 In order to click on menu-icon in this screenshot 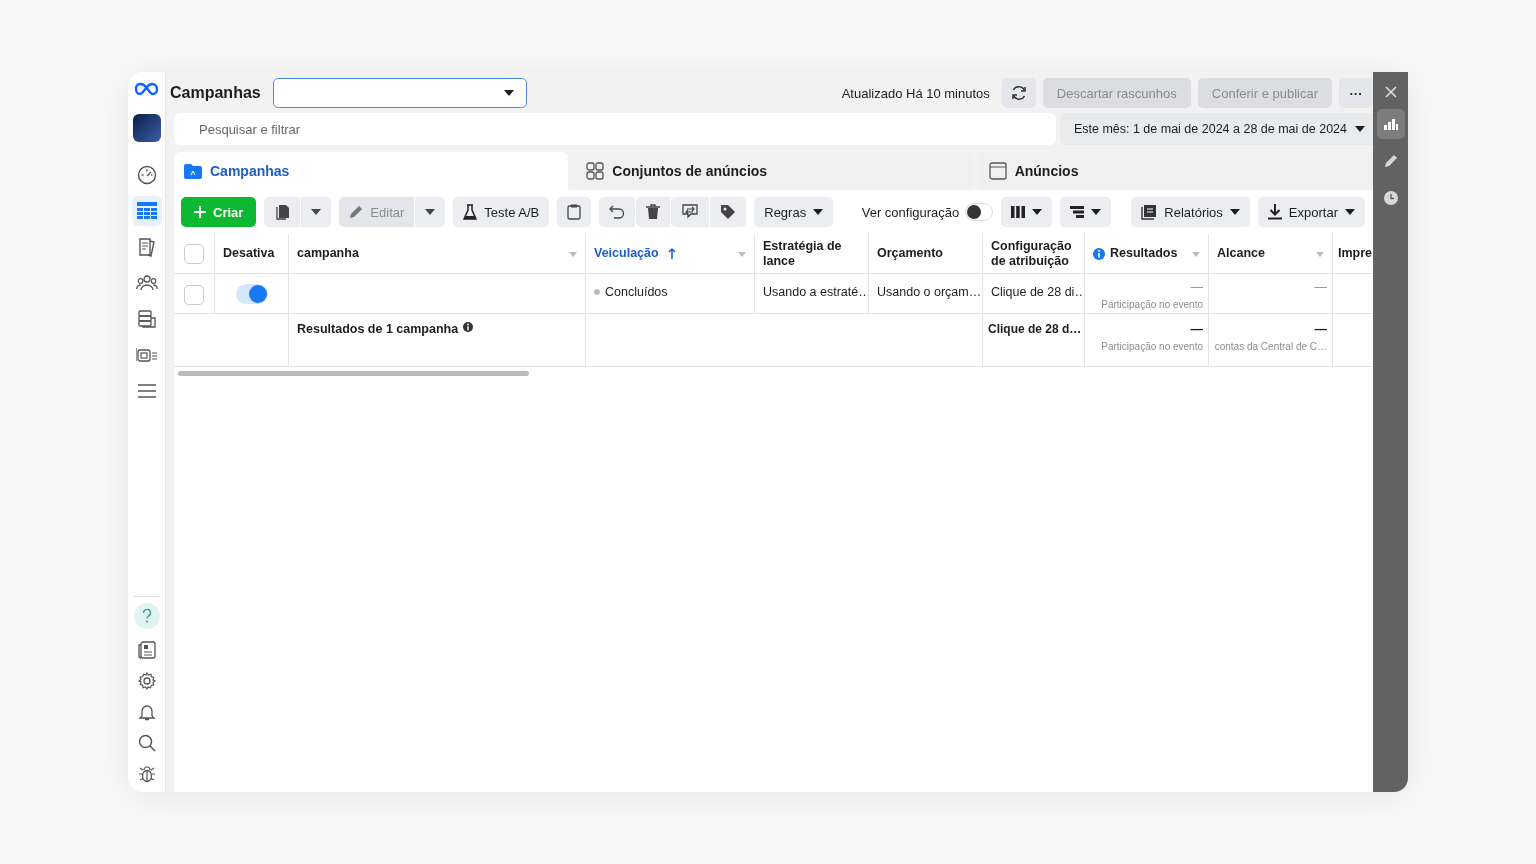, I will do `click(146, 391)`.